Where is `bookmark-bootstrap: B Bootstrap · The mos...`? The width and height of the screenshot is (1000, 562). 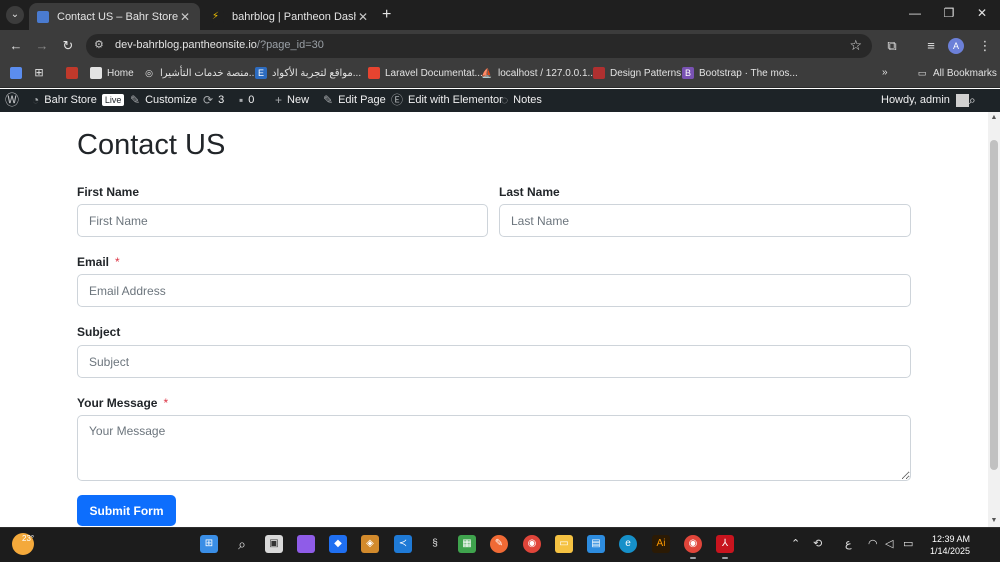 bookmark-bootstrap: B Bootstrap · The mos... is located at coordinates (740, 73).